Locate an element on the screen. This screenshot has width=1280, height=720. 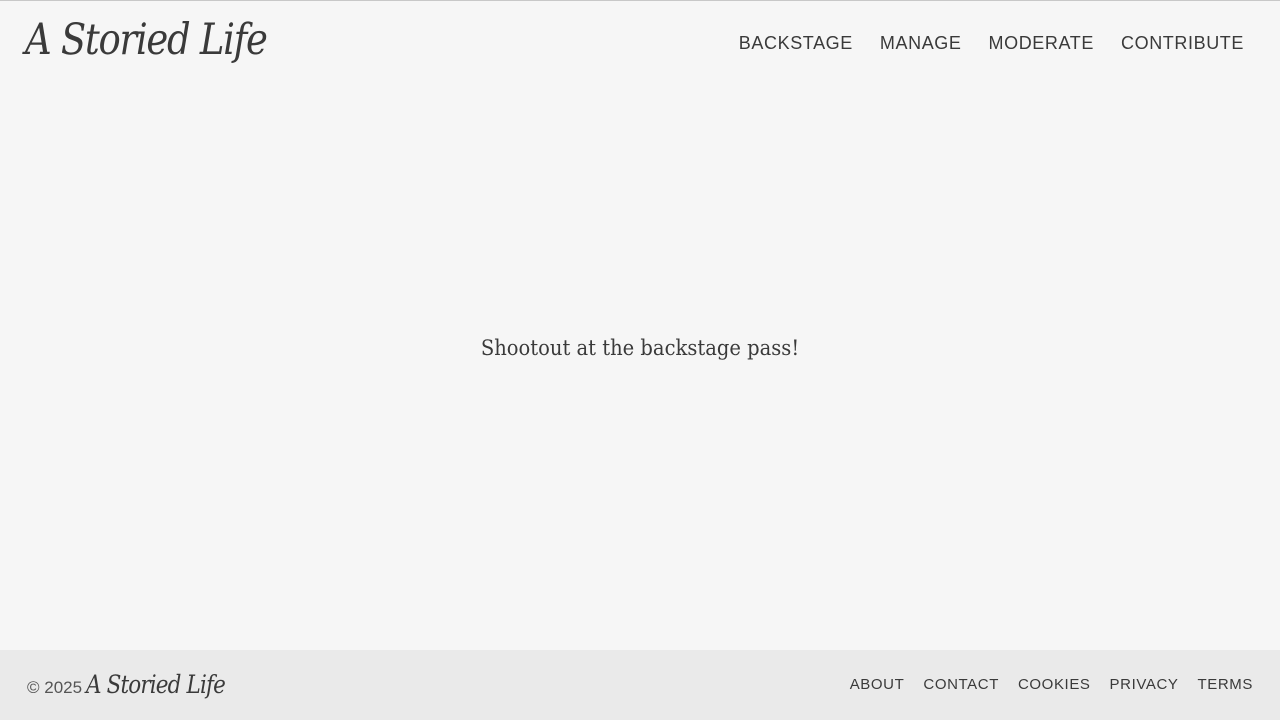
nav-contribute: CONTRIBUTE is located at coordinates (1182, 43).